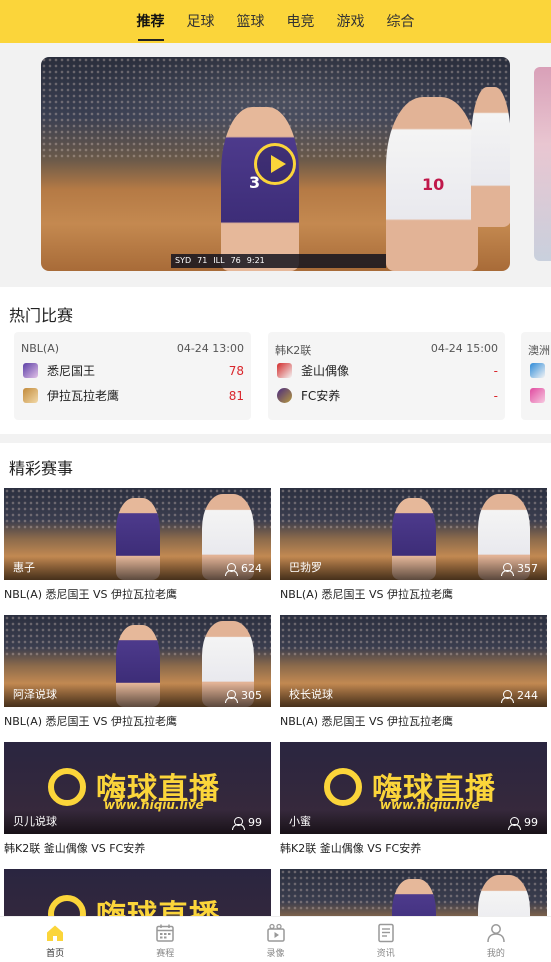 This screenshot has width=551, height=962. What do you see at coordinates (247, 823) in the screenshot?
I see `viewer-count: 99` at bounding box center [247, 823].